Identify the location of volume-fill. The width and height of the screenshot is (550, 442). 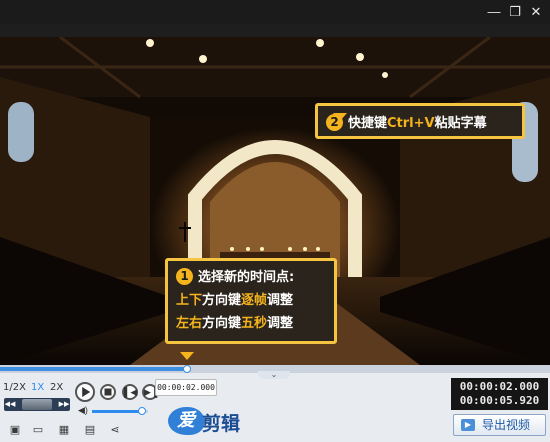
(117, 411).